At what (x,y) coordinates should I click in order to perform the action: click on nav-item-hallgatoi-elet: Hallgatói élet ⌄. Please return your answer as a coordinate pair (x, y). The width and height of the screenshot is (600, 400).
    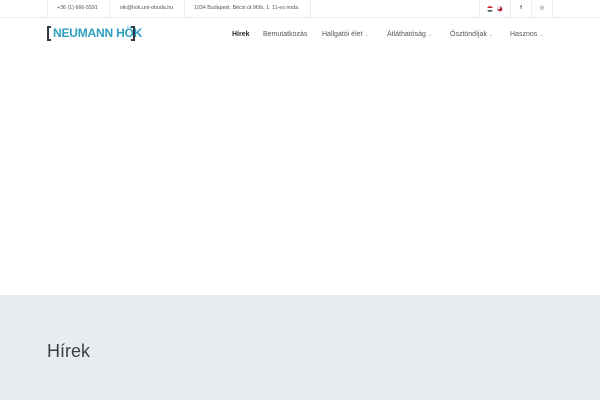
    Looking at the image, I should click on (345, 34).